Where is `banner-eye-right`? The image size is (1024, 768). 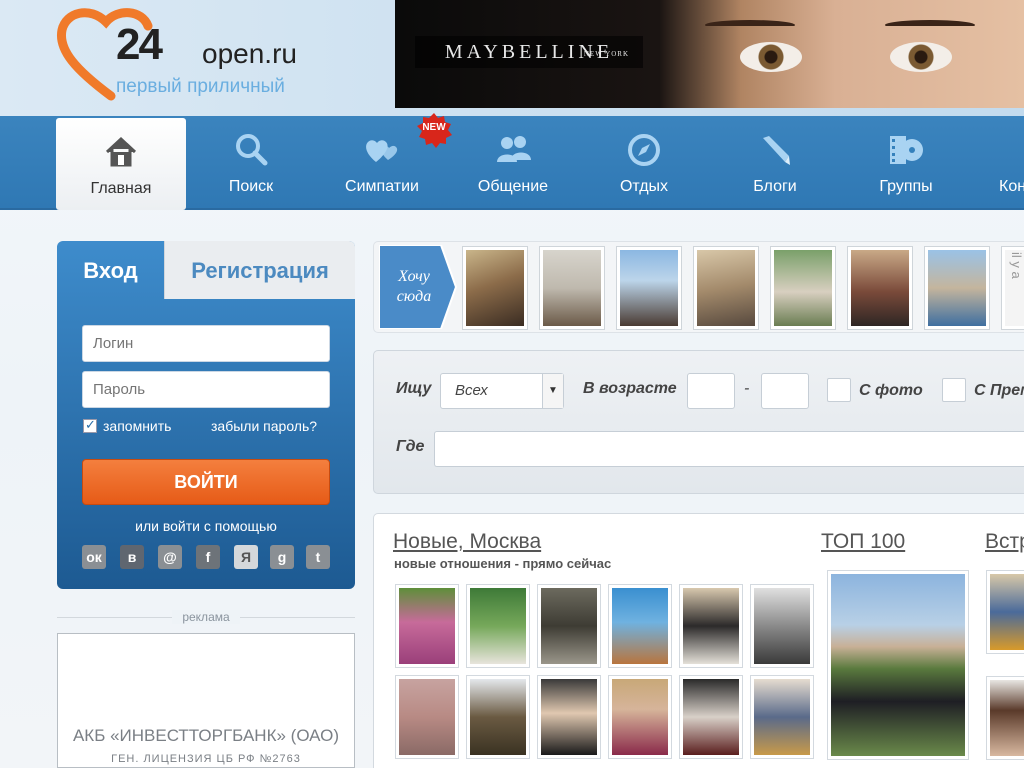
banner-eye-right is located at coordinates (921, 57).